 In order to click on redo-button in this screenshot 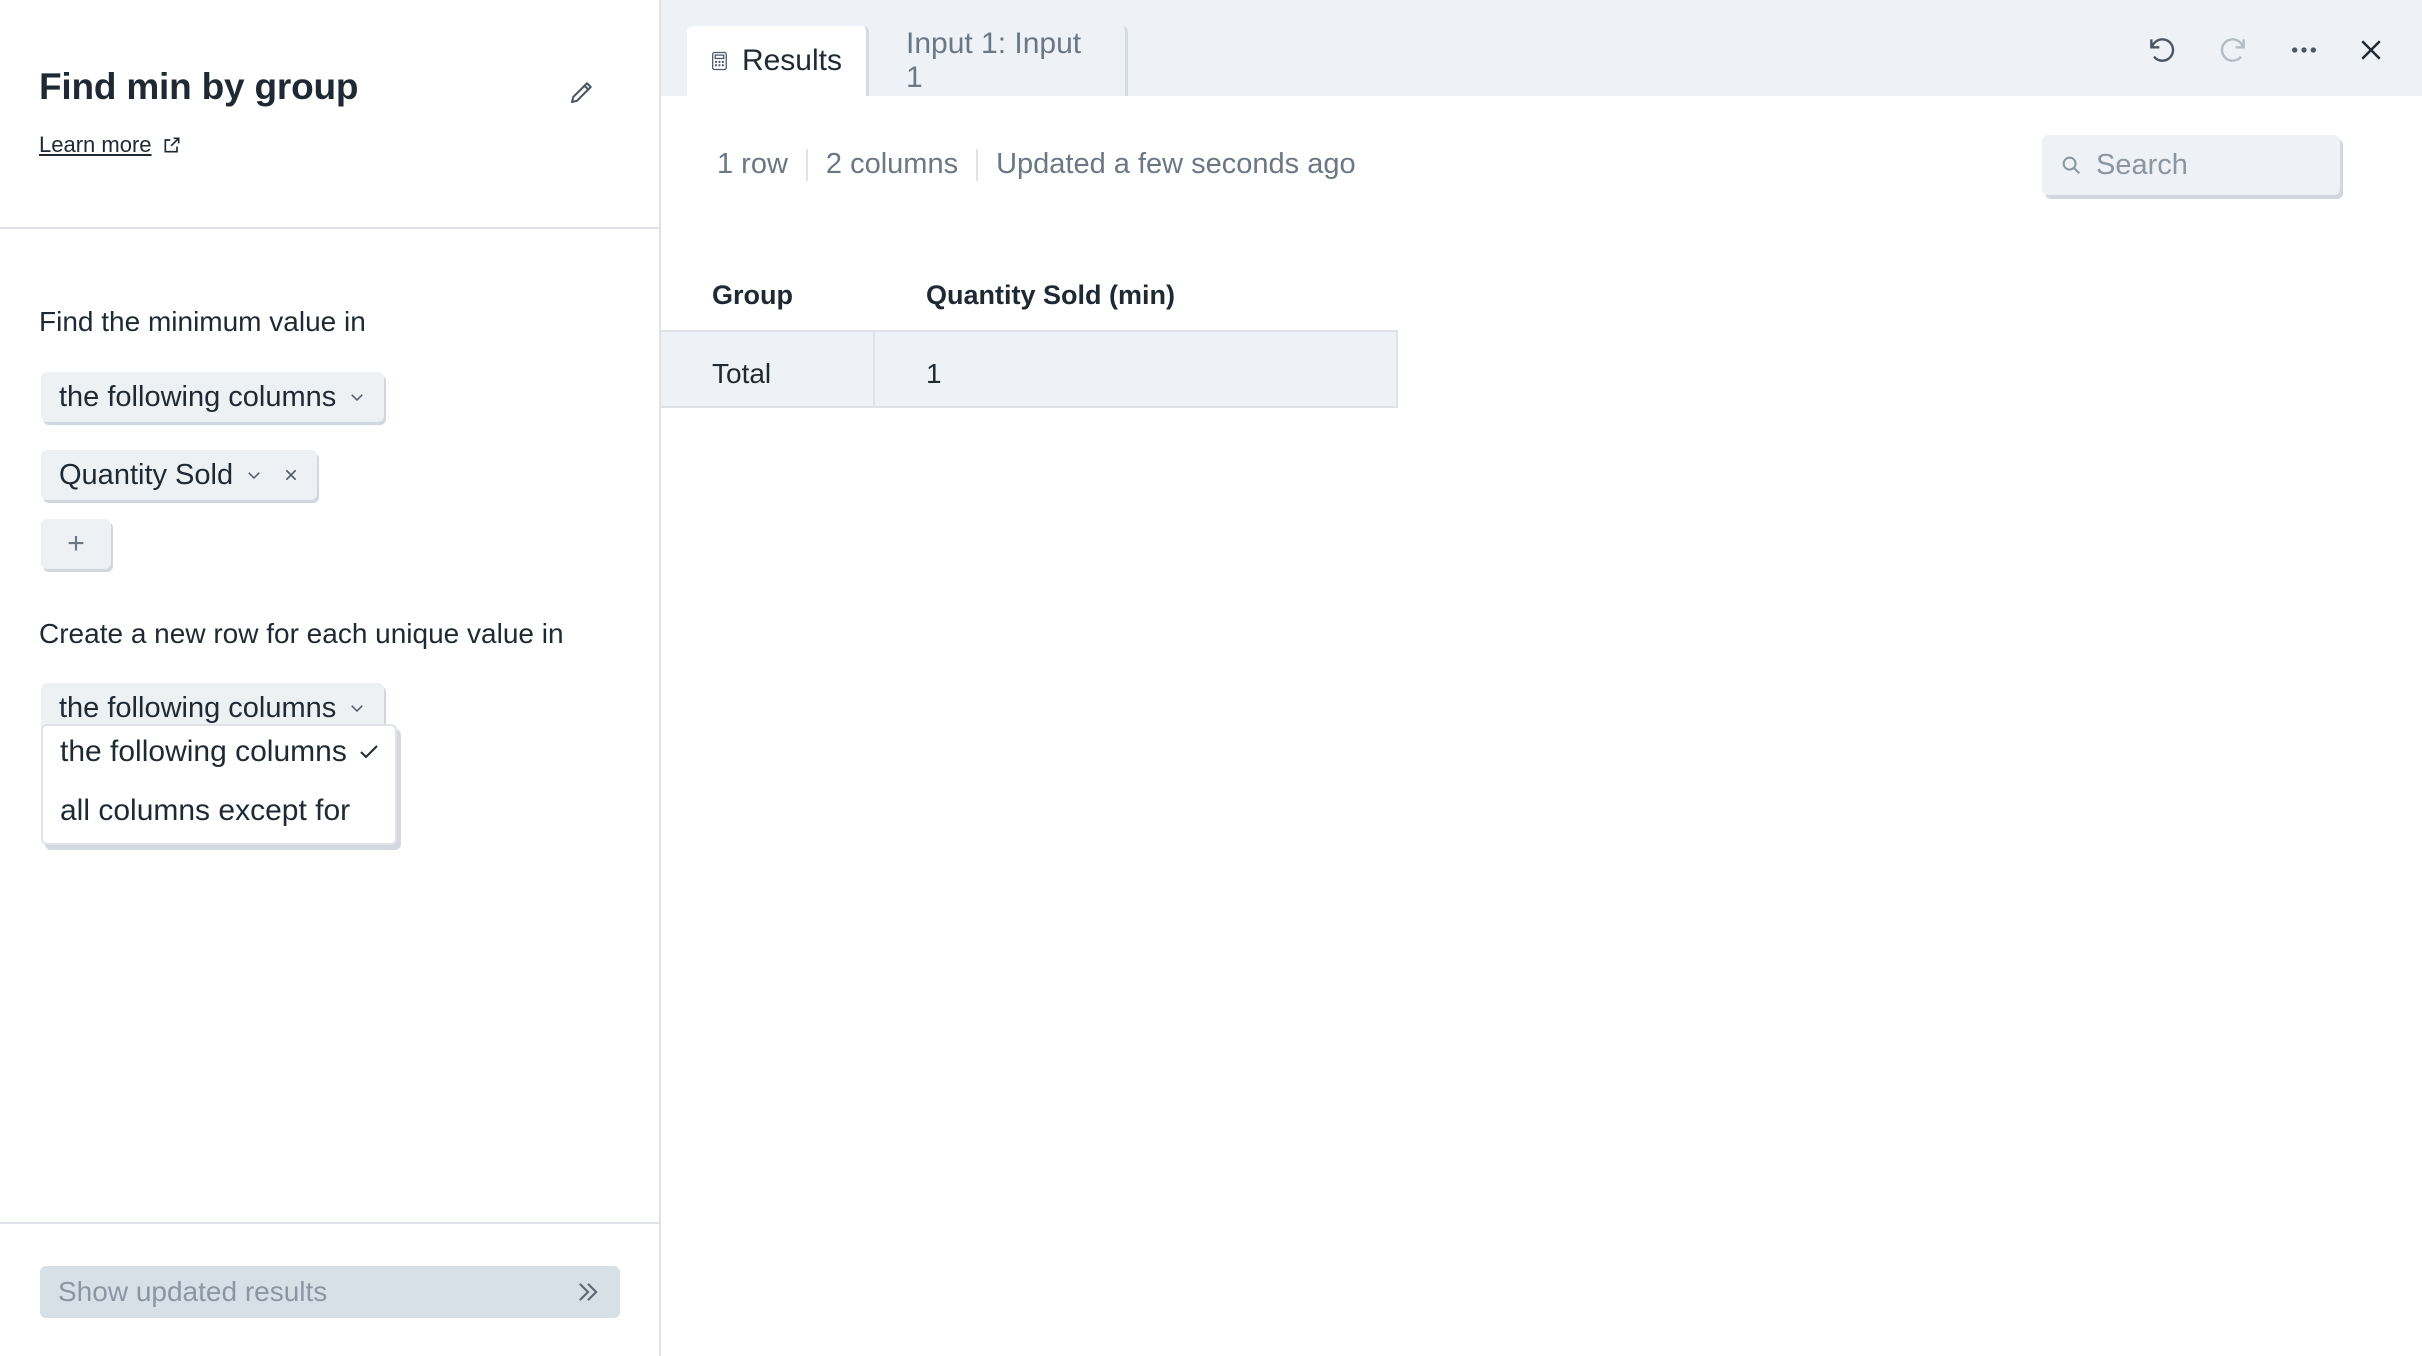, I will do `click(2233, 50)`.